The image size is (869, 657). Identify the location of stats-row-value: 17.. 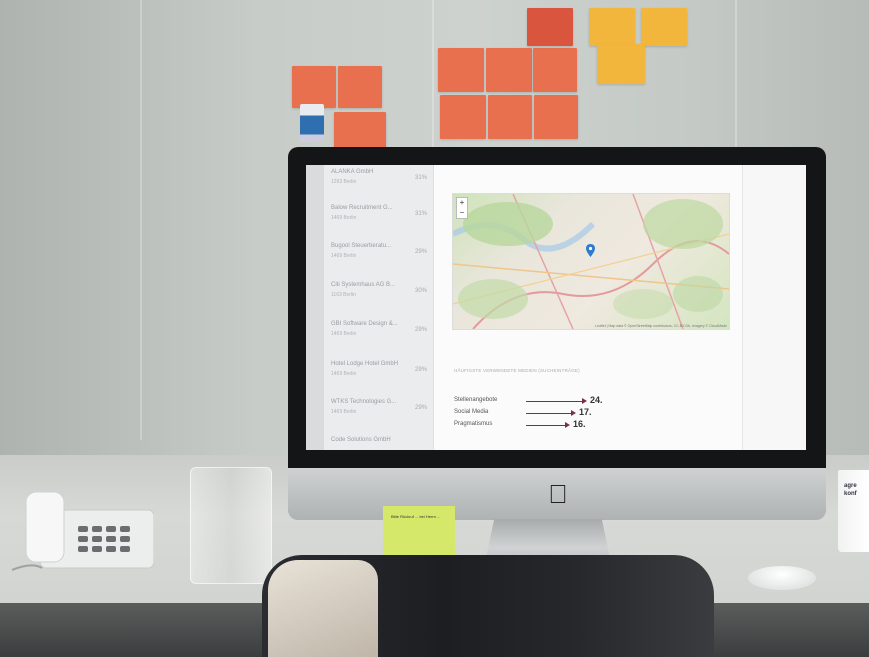
(585, 412).